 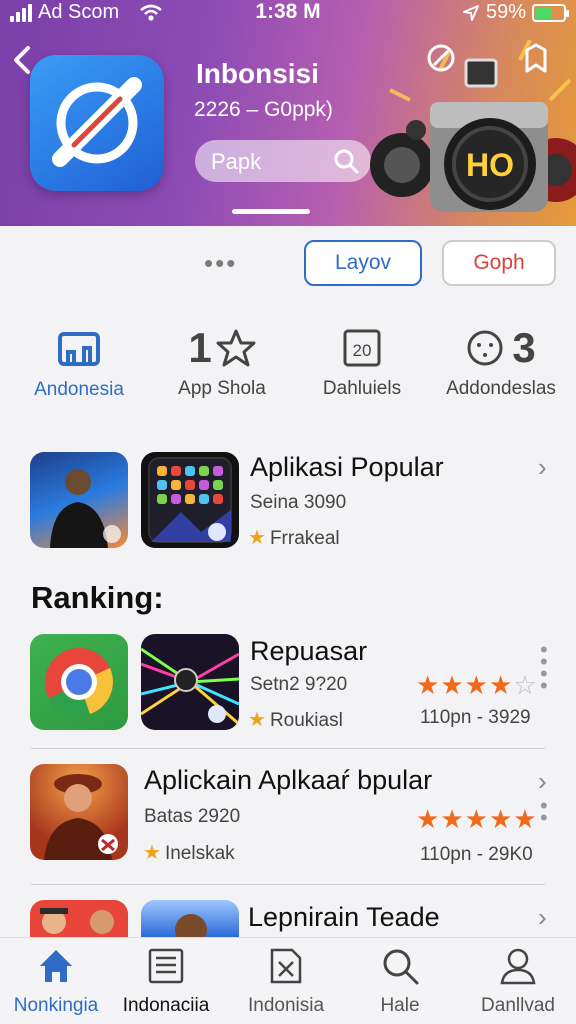 What do you see at coordinates (441, 58) in the screenshot?
I see `compass-button-icon` at bounding box center [441, 58].